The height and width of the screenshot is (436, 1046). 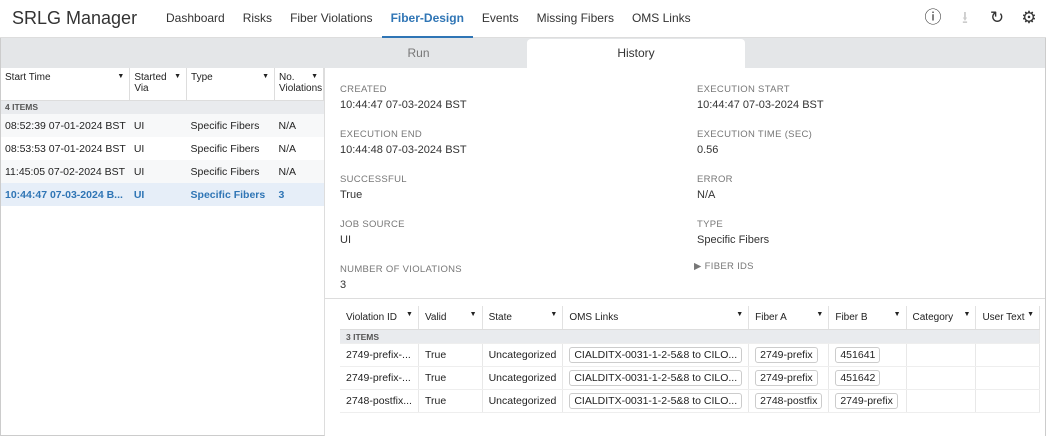 What do you see at coordinates (997, 18) in the screenshot?
I see `refresh-icon: ↻` at bounding box center [997, 18].